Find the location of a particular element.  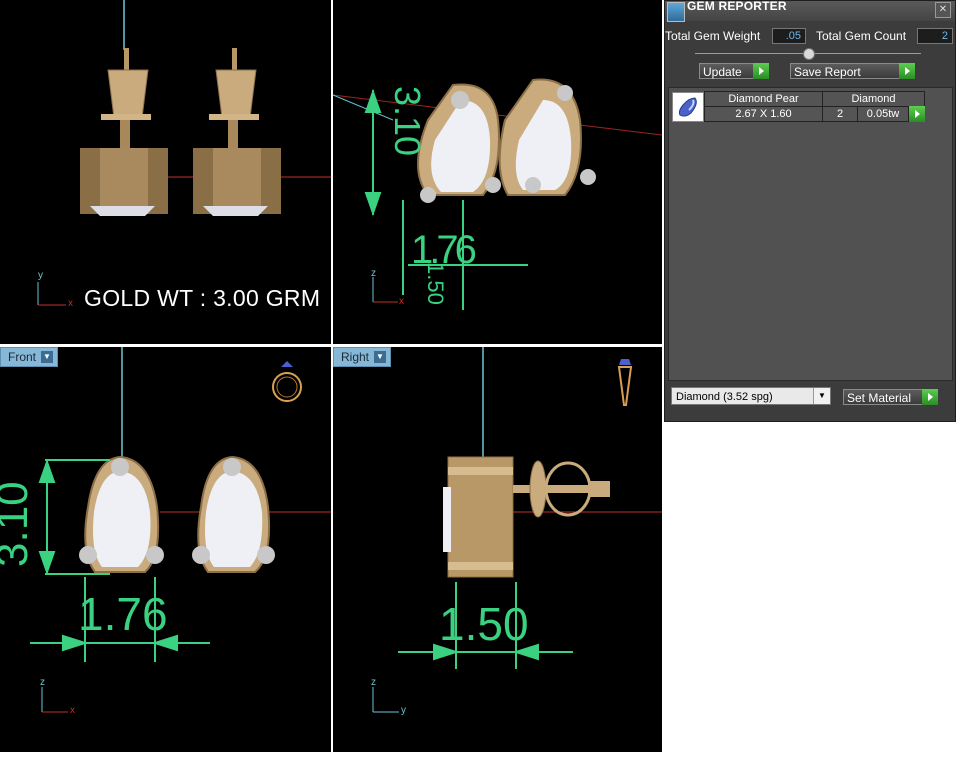

gold-weight-label: GOLD WT : 3.00 GRM is located at coordinates (202, 298).